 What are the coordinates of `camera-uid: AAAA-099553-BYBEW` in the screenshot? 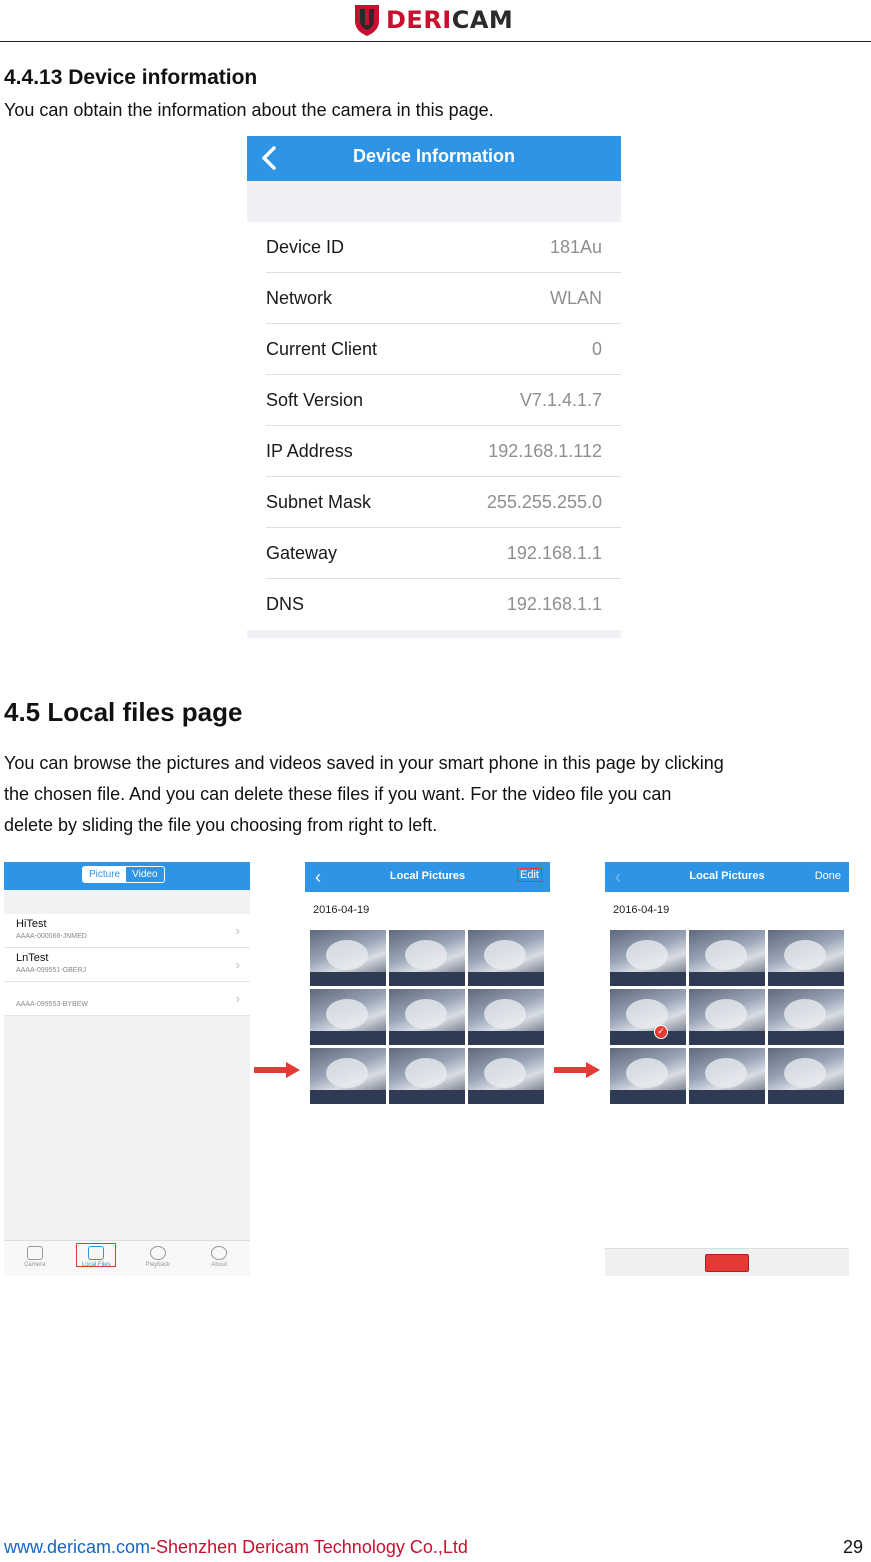 It's located at (52, 1004).